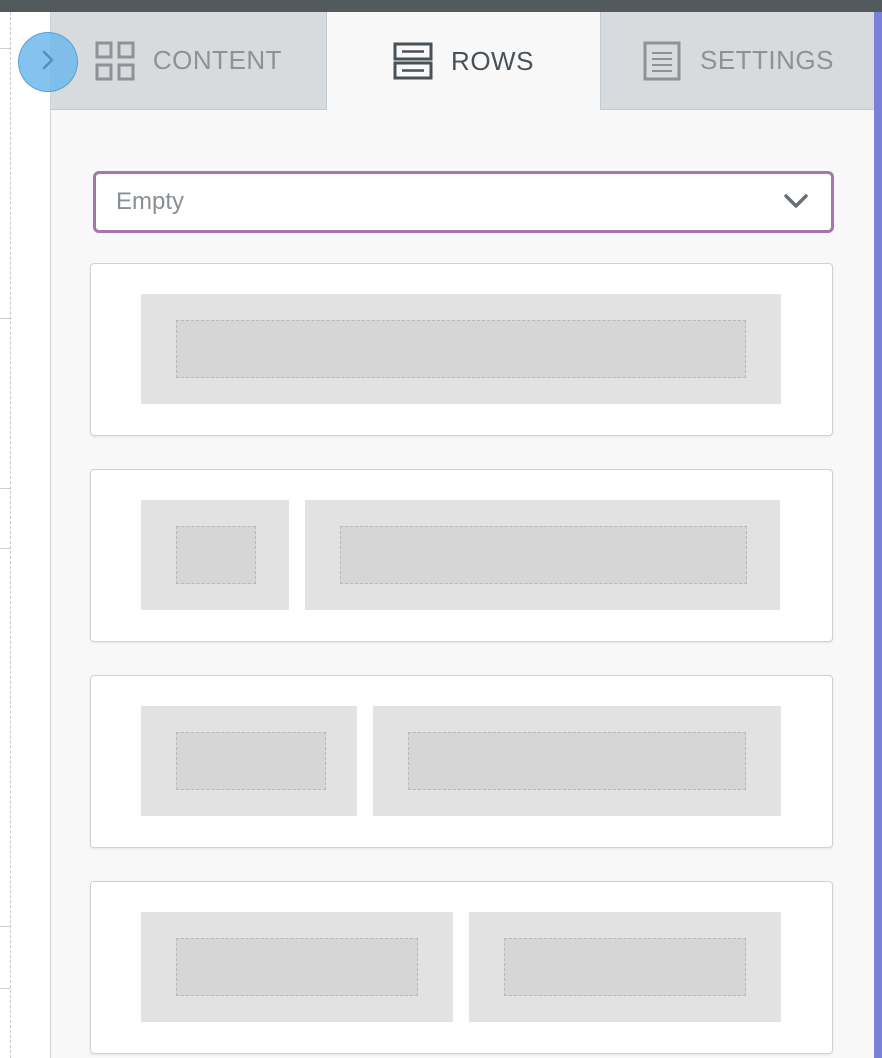  I want to click on tab-settings-label: SETTINGS, so click(766, 60).